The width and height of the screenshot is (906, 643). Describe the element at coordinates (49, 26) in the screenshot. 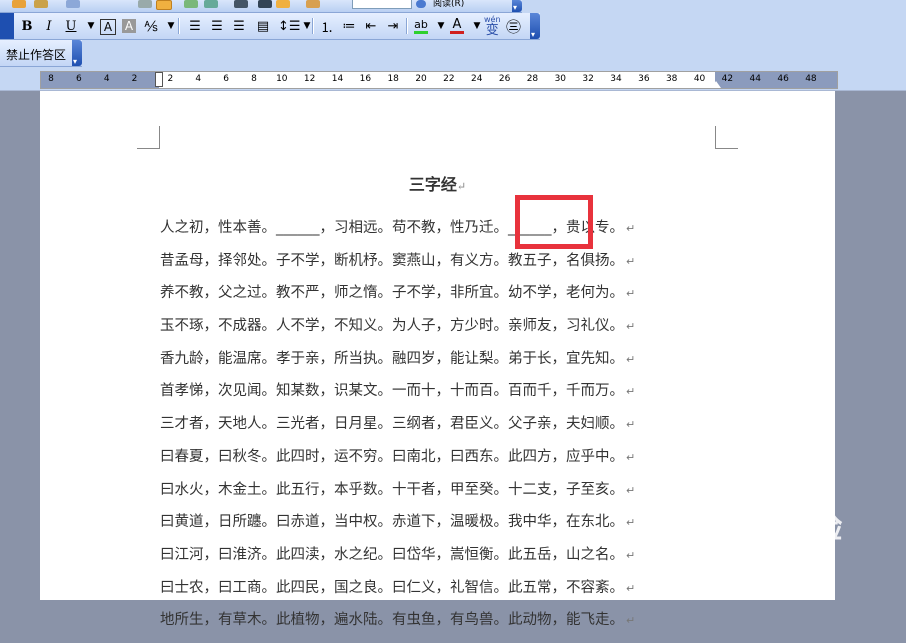

I see `italic-button: I` at that location.